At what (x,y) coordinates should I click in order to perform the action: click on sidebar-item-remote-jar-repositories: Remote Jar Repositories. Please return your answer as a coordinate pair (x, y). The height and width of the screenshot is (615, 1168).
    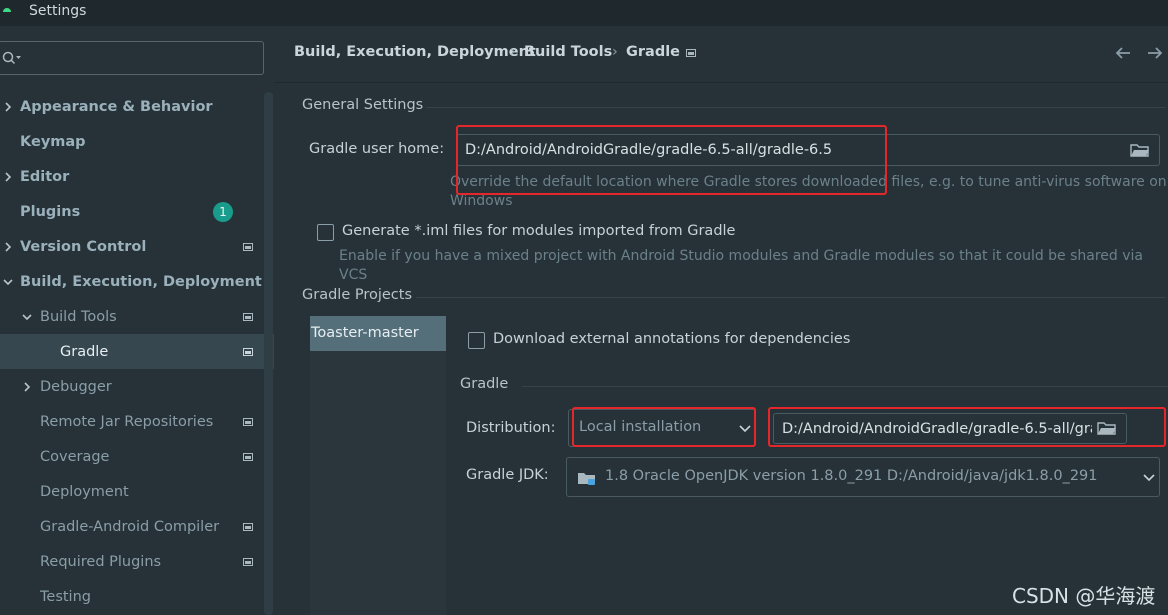
    Looking at the image, I should click on (131, 421).